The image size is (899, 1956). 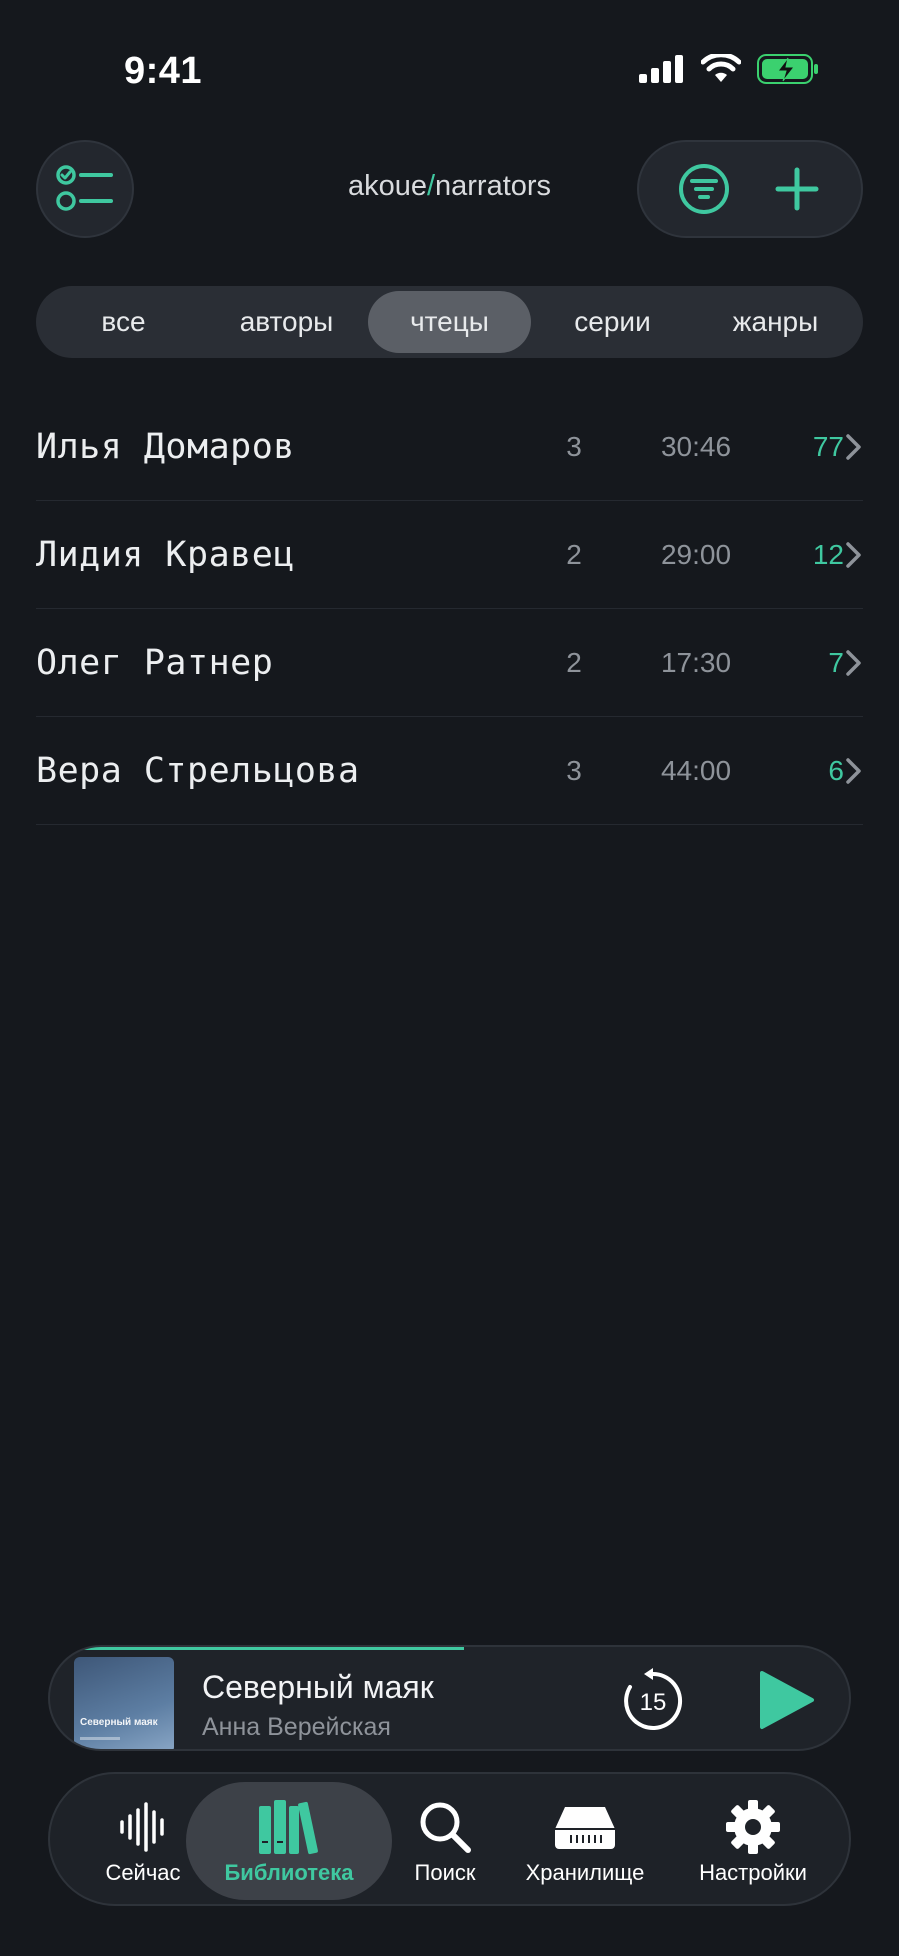 What do you see at coordinates (449, 771) in the screenshot?
I see `list-item: Вера Стрельцова 3 44:00 6` at bounding box center [449, 771].